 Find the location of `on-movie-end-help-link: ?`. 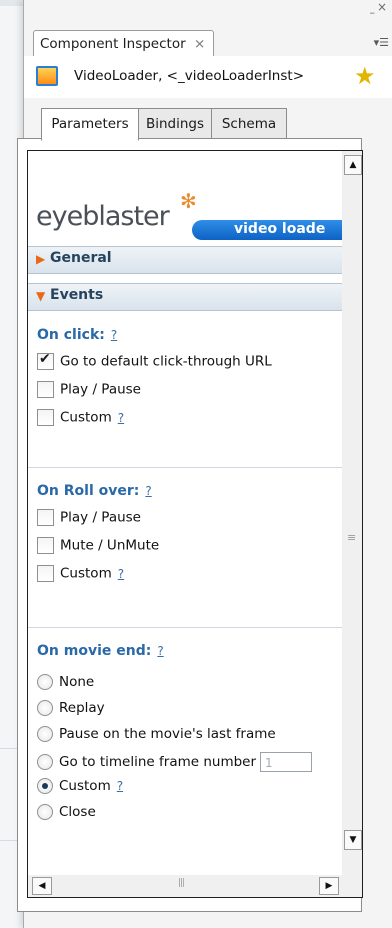

on-movie-end-help-link: ? is located at coordinates (160, 651).